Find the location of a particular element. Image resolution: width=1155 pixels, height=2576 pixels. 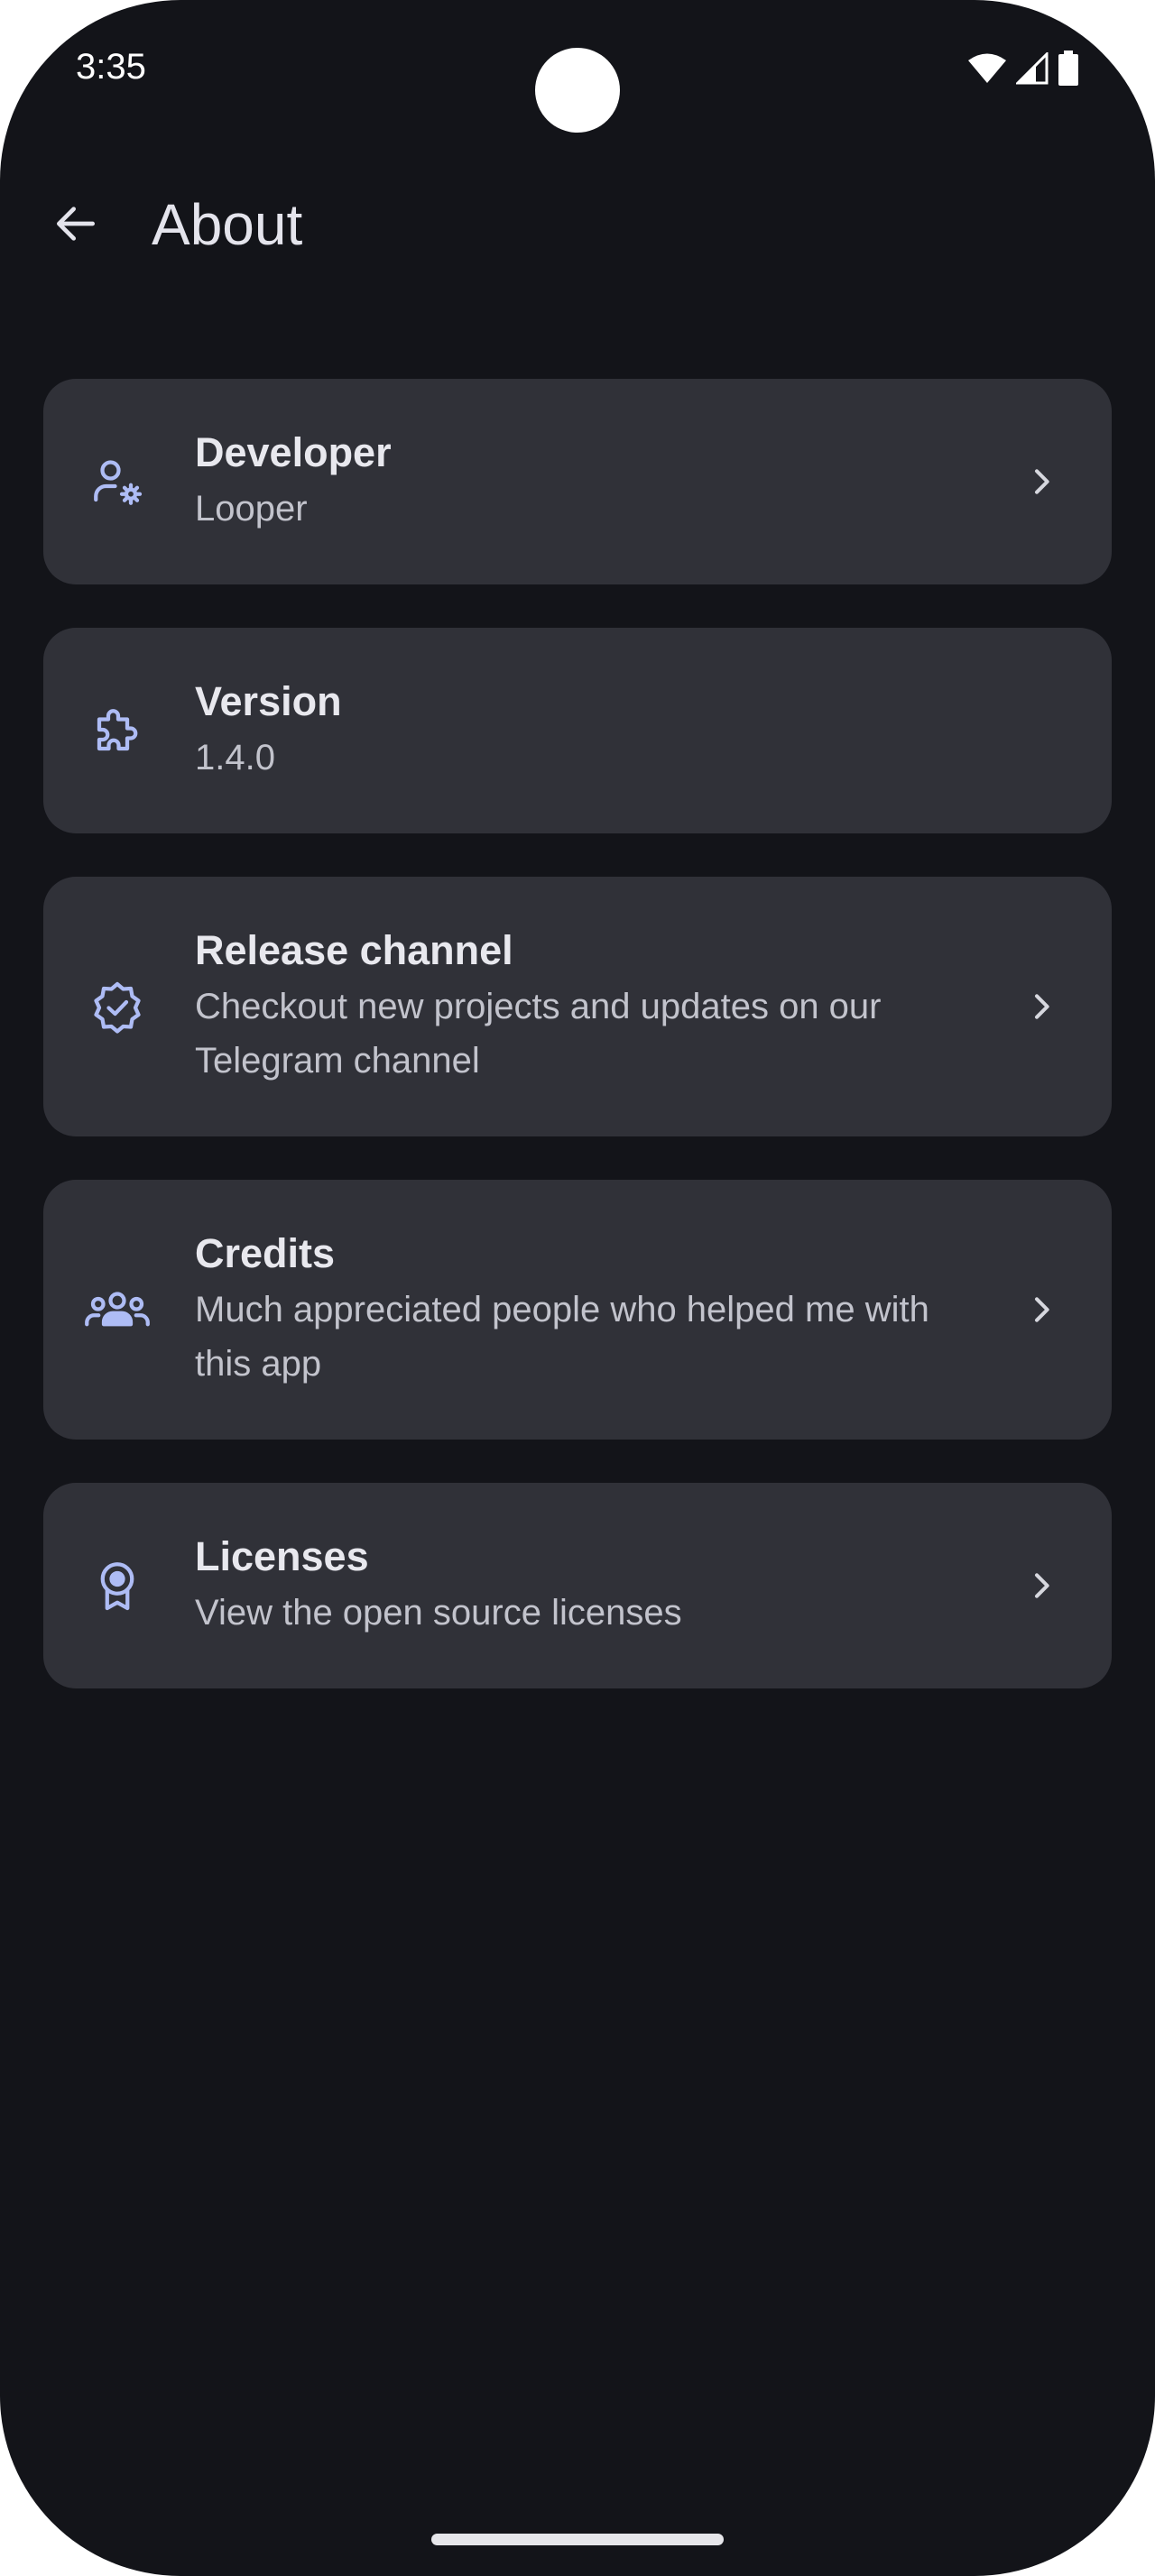

status-bar: 3:35 is located at coordinates (577, 68).